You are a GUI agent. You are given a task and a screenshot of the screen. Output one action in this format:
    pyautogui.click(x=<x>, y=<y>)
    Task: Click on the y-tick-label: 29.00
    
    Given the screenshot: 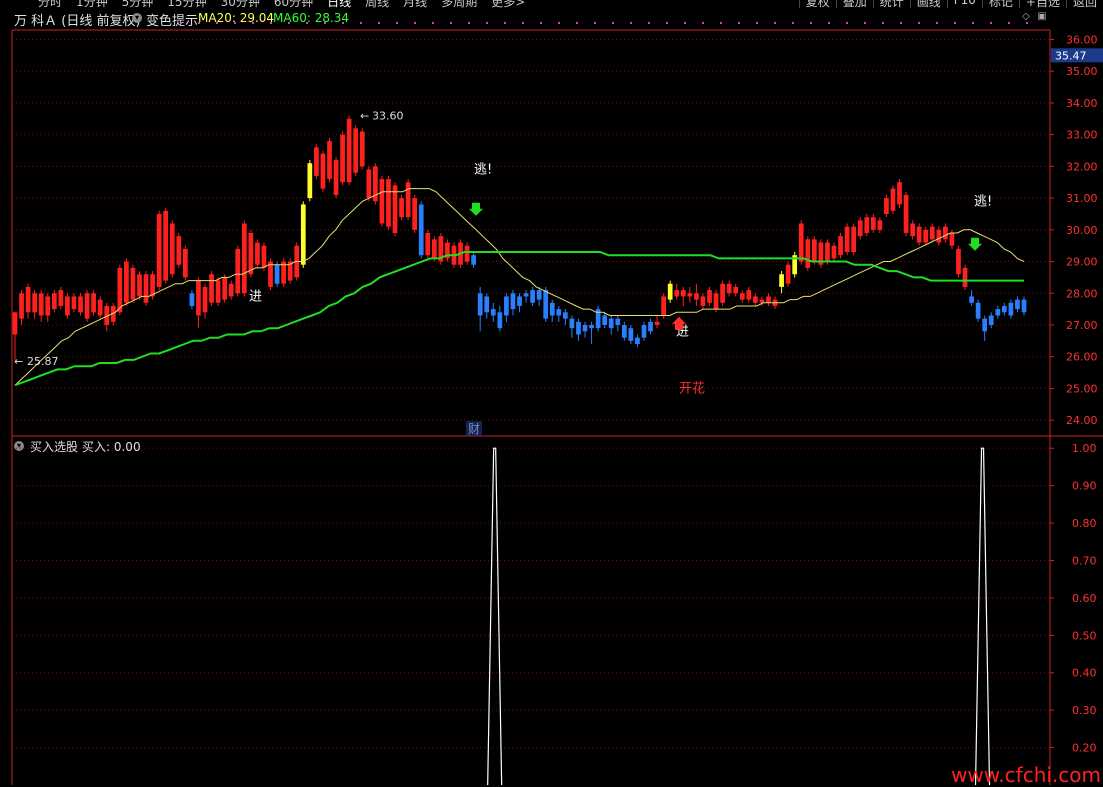 What is the action you would take?
    pyautogui.click(x=1082, y=262)
    